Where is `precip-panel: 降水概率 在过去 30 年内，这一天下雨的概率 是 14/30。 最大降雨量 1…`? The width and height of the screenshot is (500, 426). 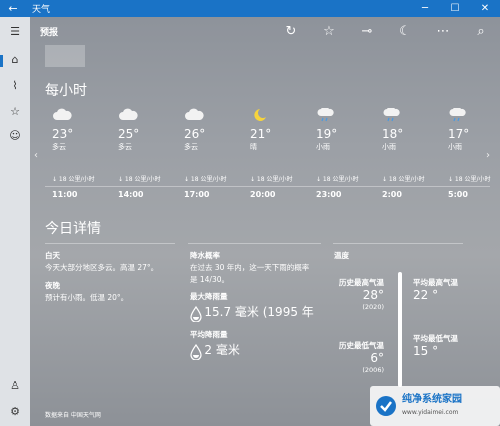
precip-panel: 降水概率 在过去 30 年内，这一天下雨的概率 是 14/30。 最大降雨量 1… is located at coordinates (260, 305).